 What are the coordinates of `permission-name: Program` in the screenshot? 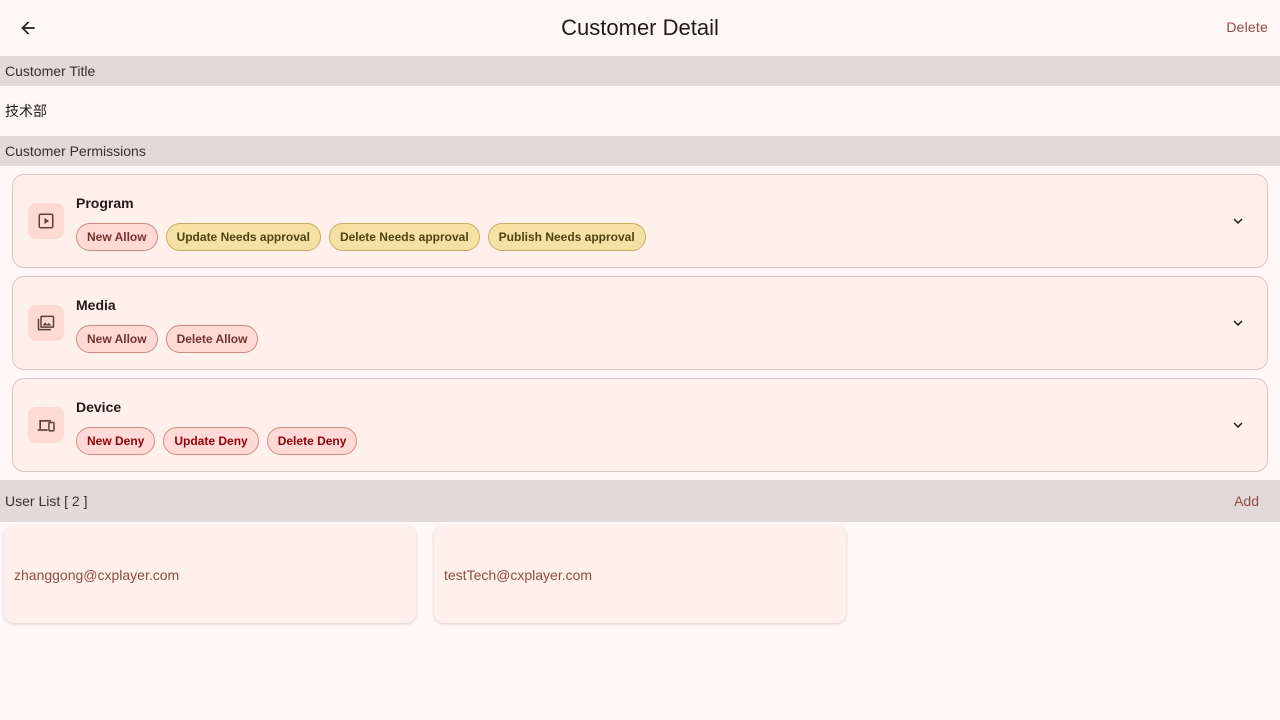 It's located at (105, 203).